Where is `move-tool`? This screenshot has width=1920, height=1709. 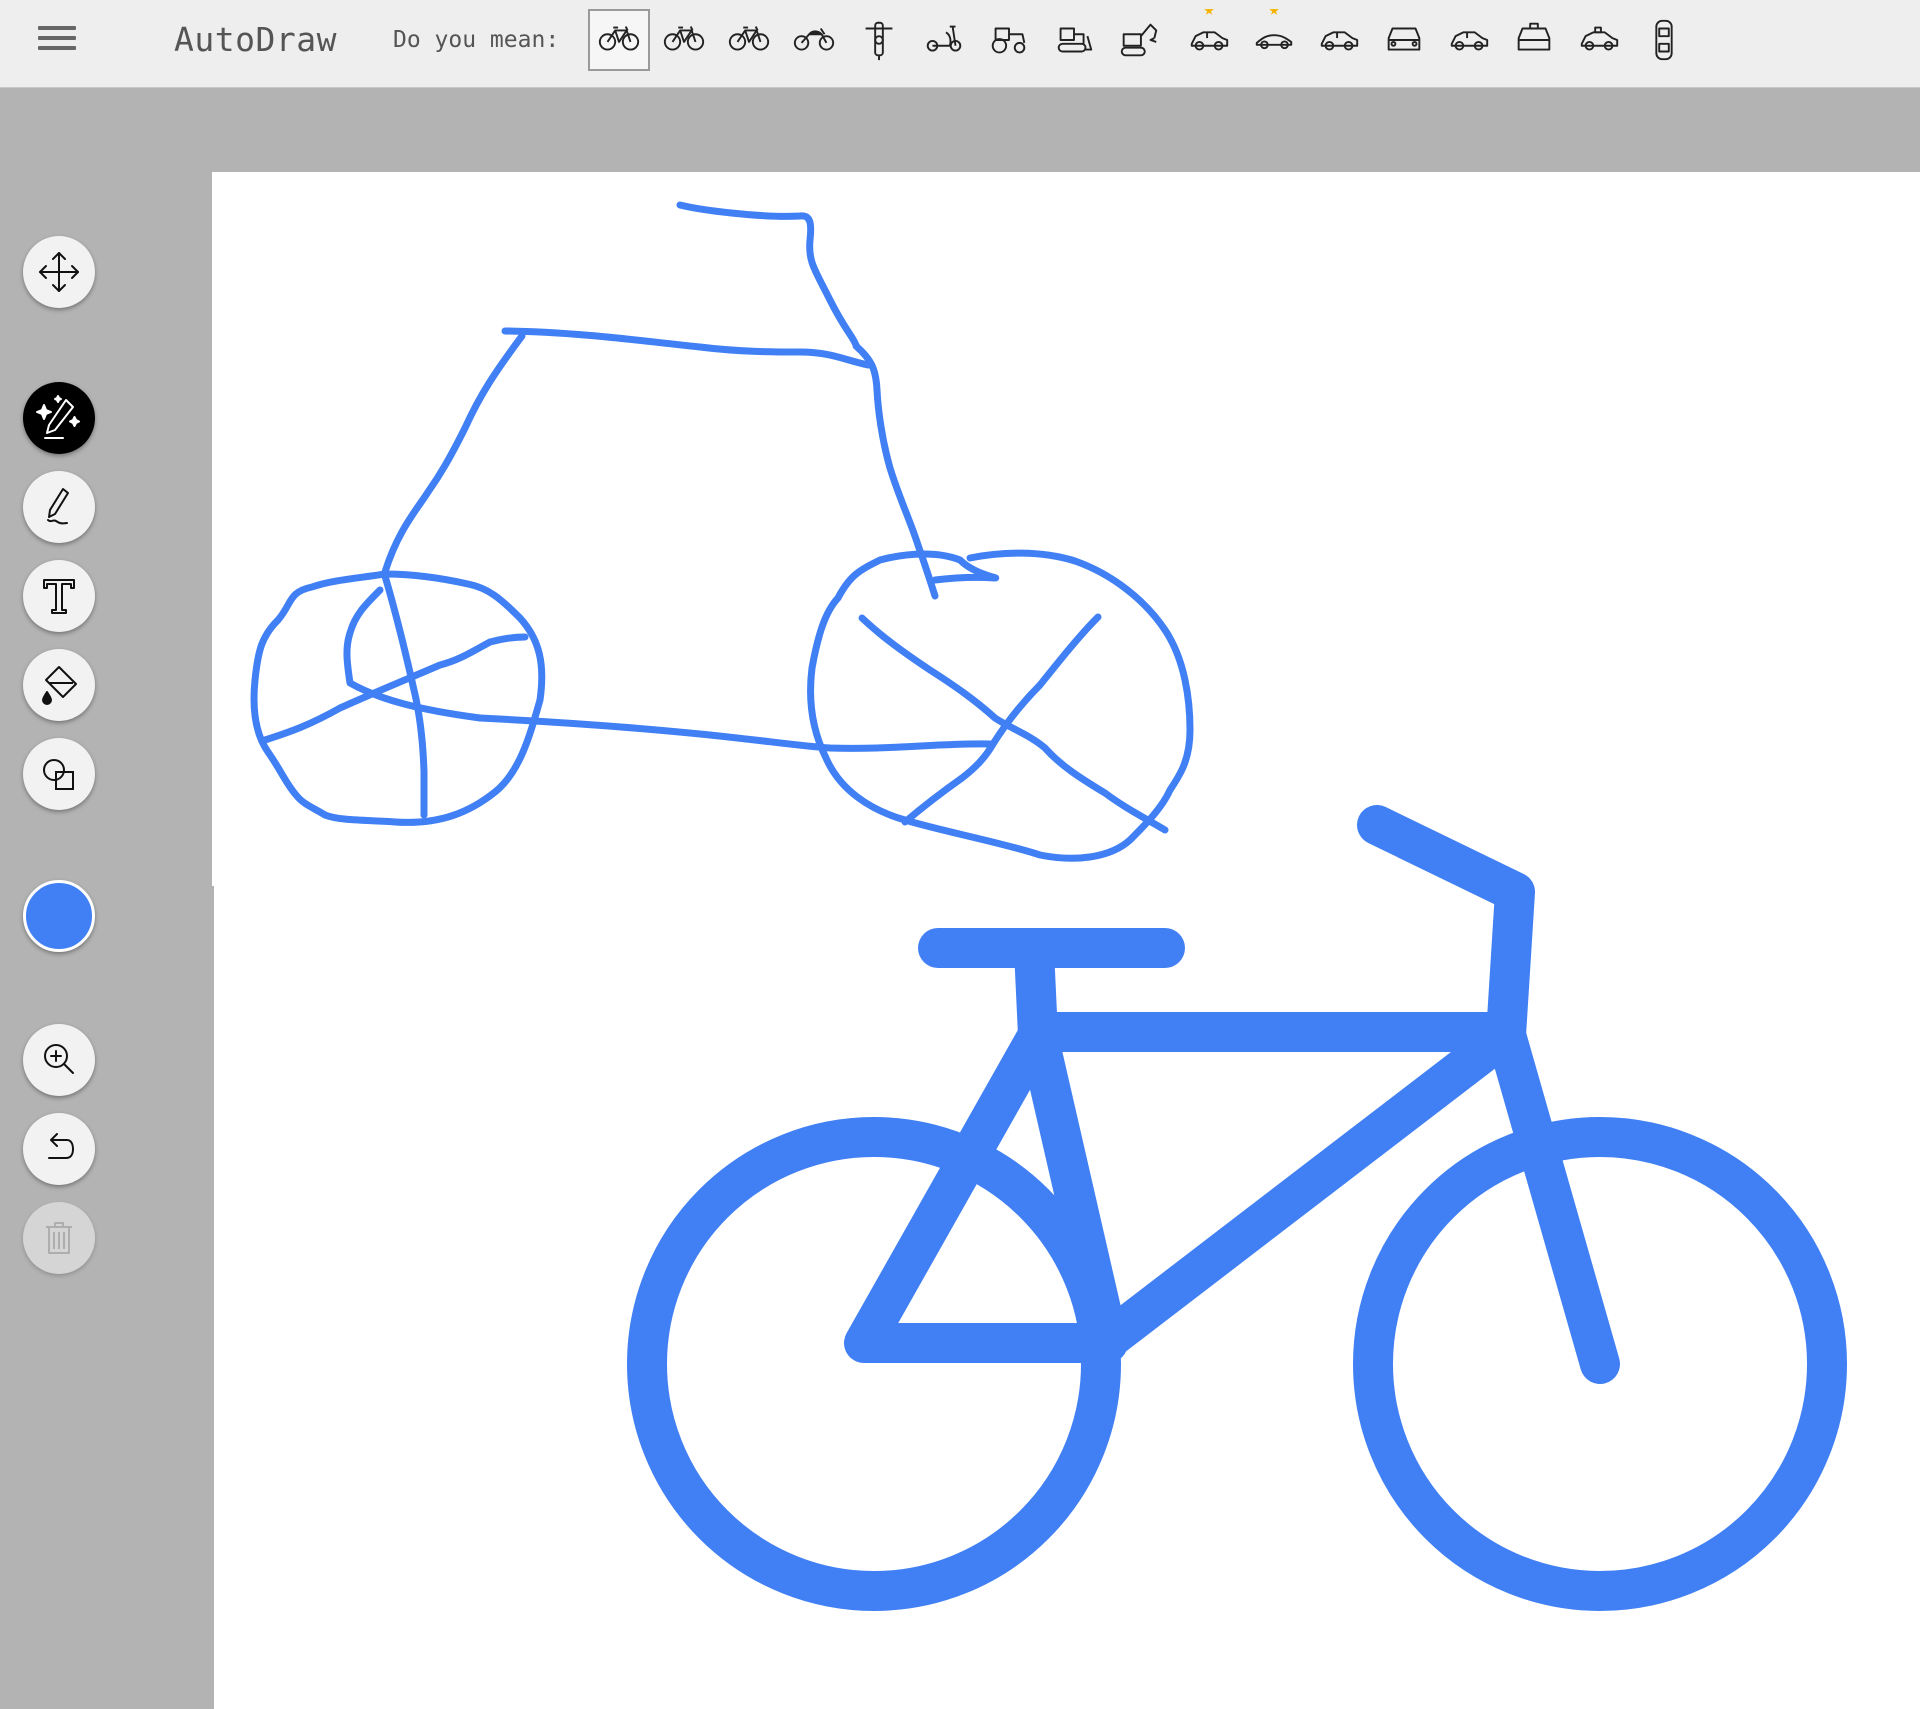
move-tool is located at coordinates (59, 272).